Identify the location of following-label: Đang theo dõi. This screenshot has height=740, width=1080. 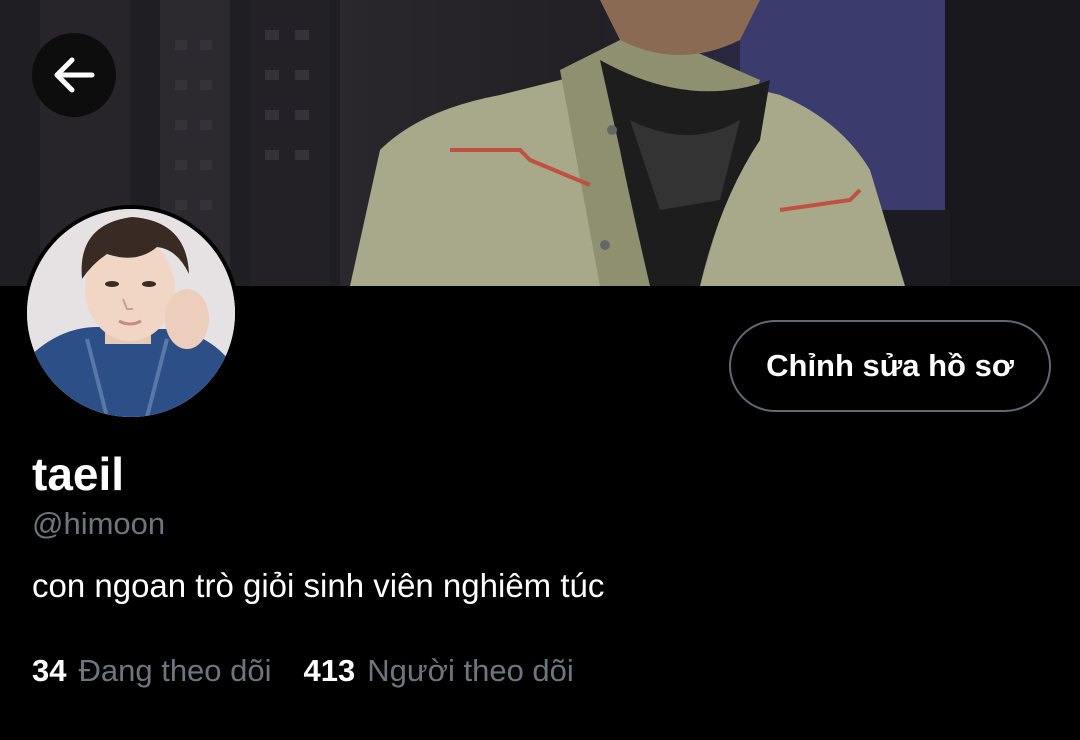
(175, 670).